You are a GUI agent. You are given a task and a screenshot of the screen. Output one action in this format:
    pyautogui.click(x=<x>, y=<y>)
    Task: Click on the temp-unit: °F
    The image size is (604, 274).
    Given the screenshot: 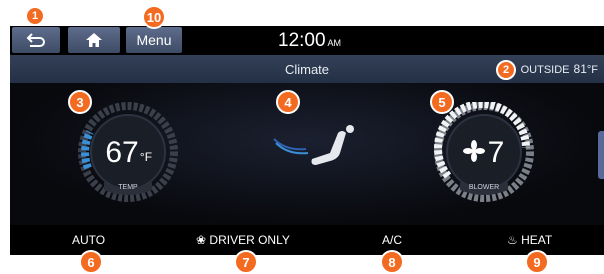 What is the action you would take?
    pyautogui.click(x=146, y=157)
    